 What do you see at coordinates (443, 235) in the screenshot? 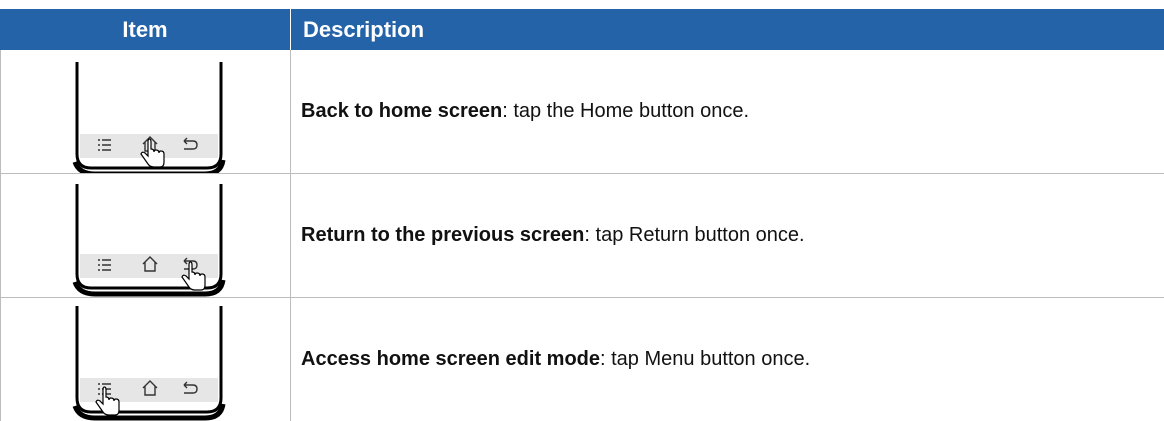
I see `description-bold: Return to the previous screen` at bounding box center [443, 235].